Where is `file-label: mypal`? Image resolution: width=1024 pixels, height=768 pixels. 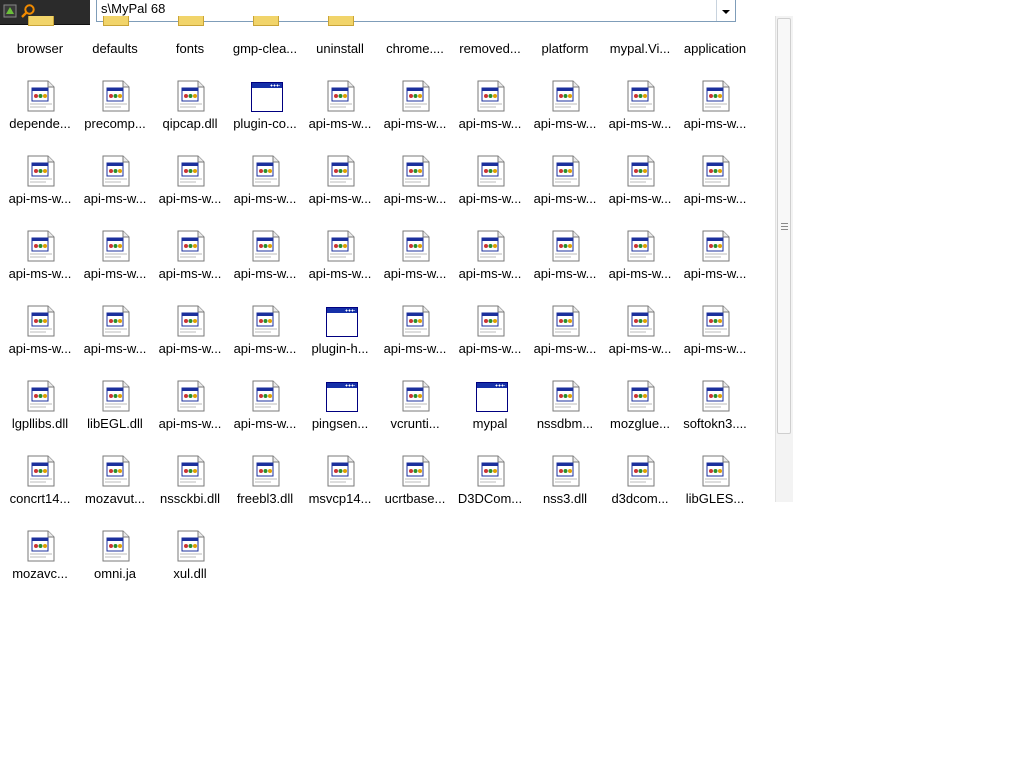 file-label: mypal is located at coordinates (490, 423).